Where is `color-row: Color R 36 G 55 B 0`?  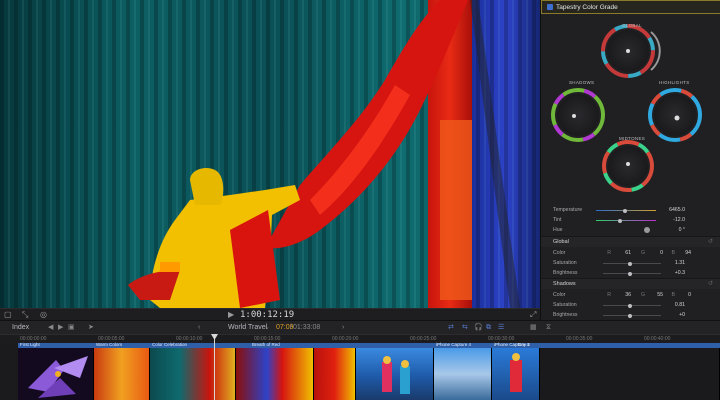
color-row: Color R 36 G 55 B 0 is located at coordinates (630, 295).